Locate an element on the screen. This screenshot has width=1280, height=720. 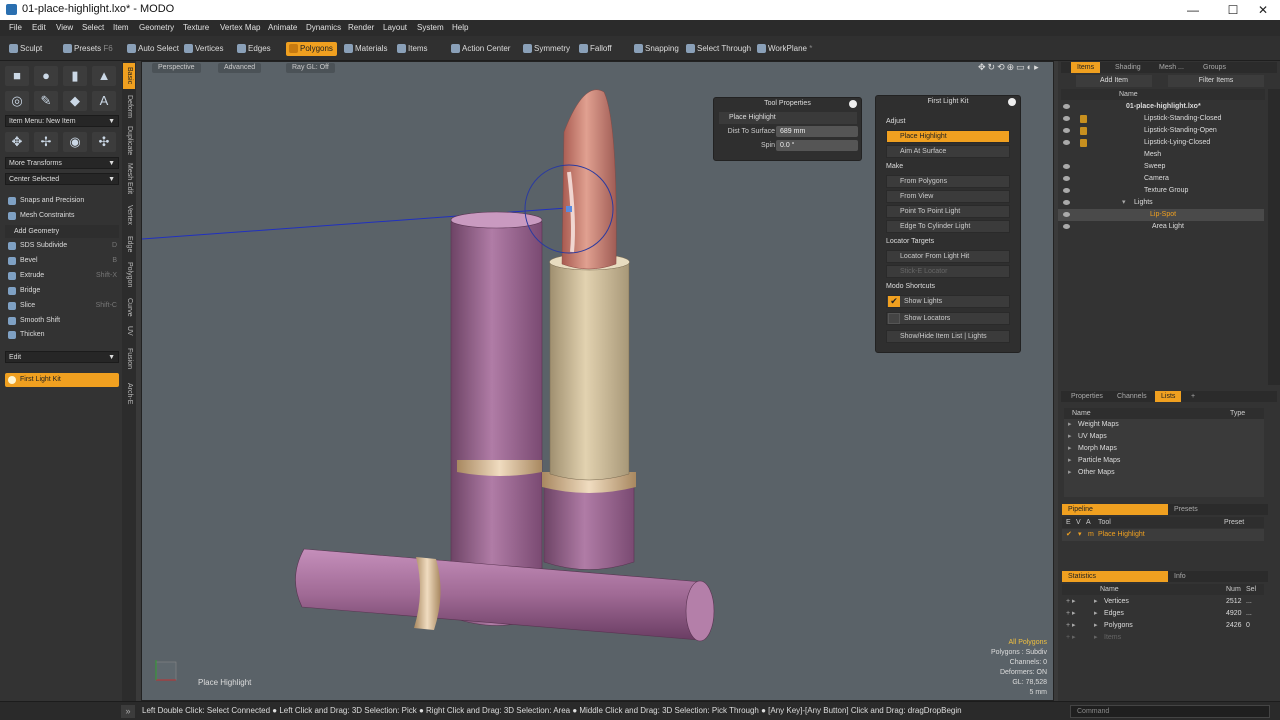
tab-statistics: Statistics is located at coordinates (1115, 576).